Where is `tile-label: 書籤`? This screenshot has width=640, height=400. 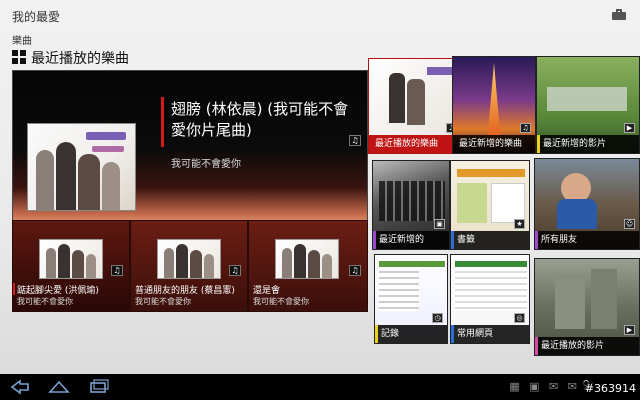 tile-label: 書籤 is located at coordinates (490, 240).